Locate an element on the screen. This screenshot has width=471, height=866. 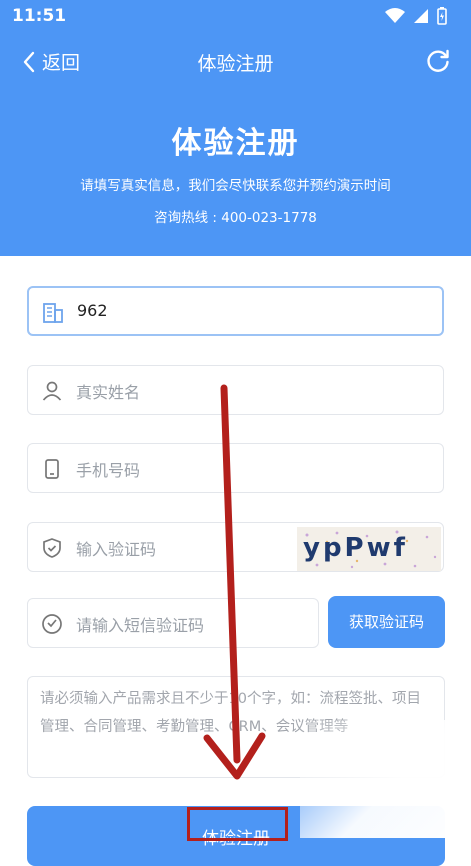
screen-glare is located at coordinates (385, 779).